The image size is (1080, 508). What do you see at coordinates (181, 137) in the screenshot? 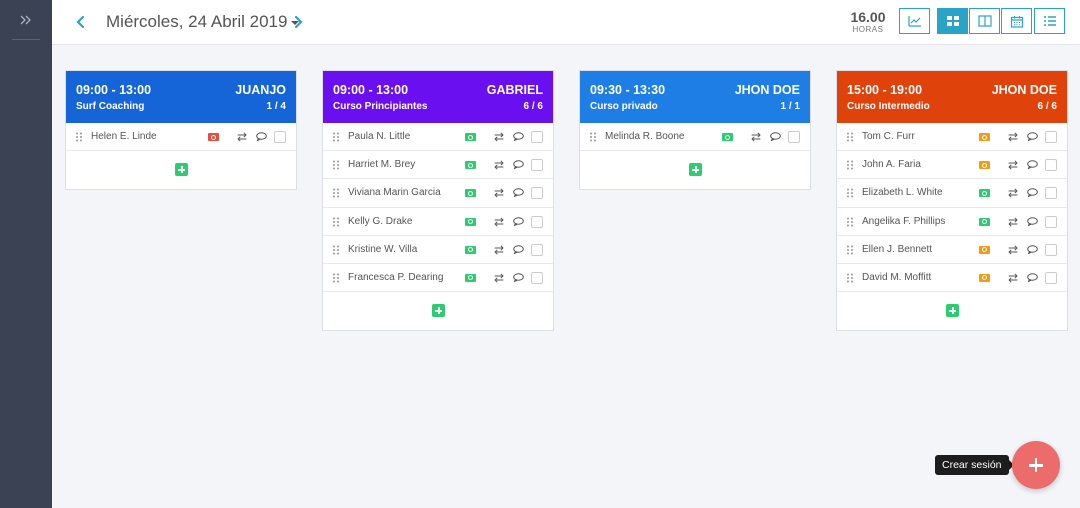
I see `student-row: Helen E. Linde ⇄` at bounding box center [181, 137].